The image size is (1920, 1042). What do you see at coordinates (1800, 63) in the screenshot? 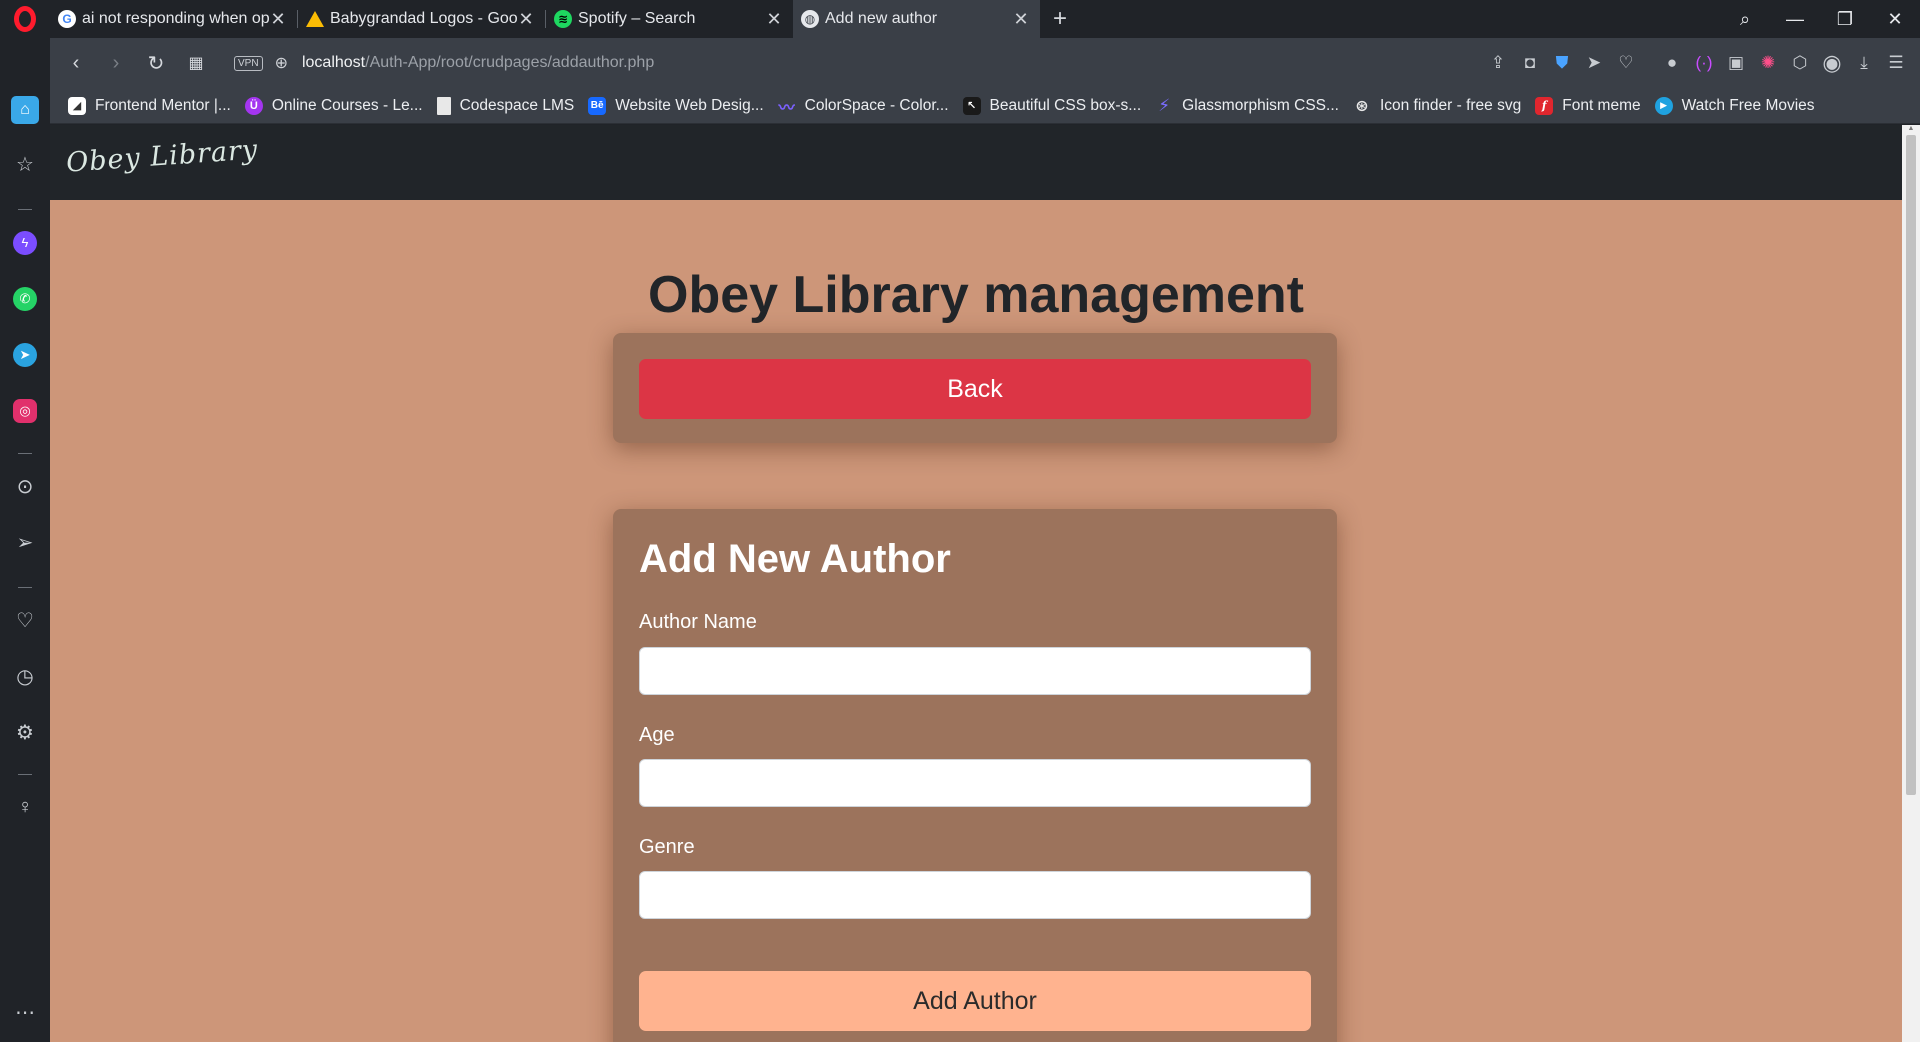
I see `cube-icon: ⬡` at bounding box center [1800, 63].